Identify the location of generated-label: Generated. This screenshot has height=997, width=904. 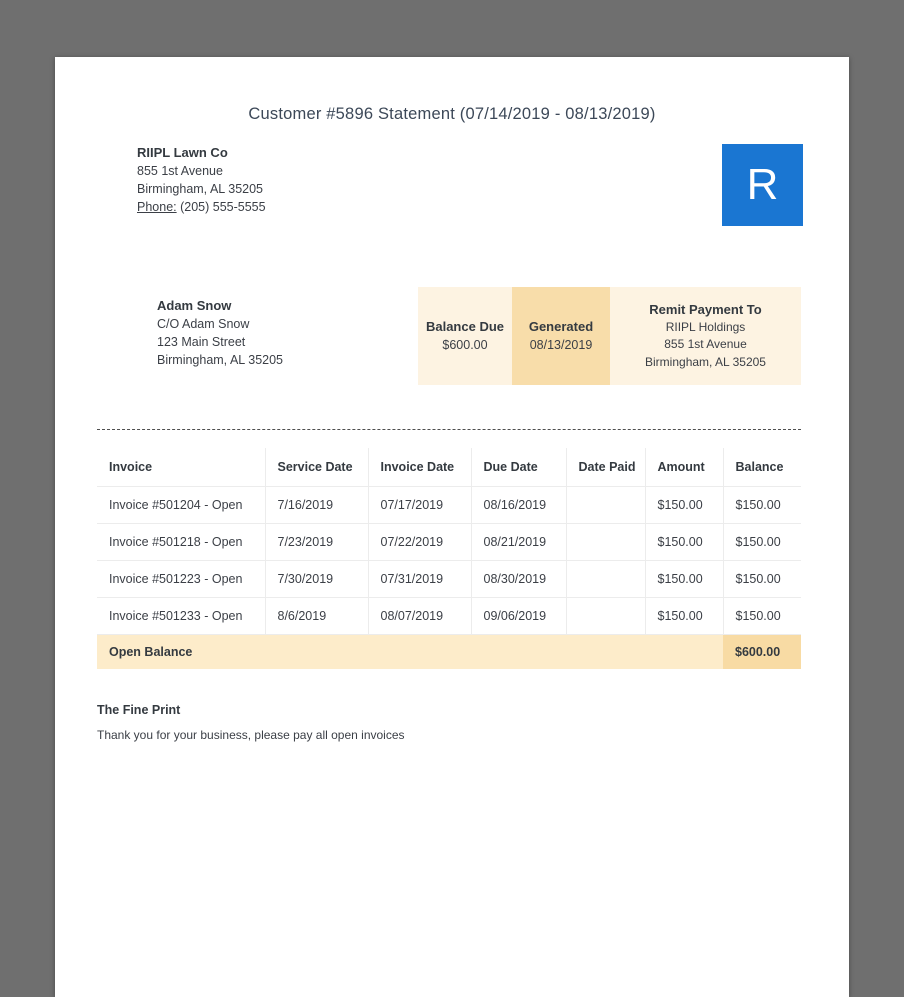
(561, 326).